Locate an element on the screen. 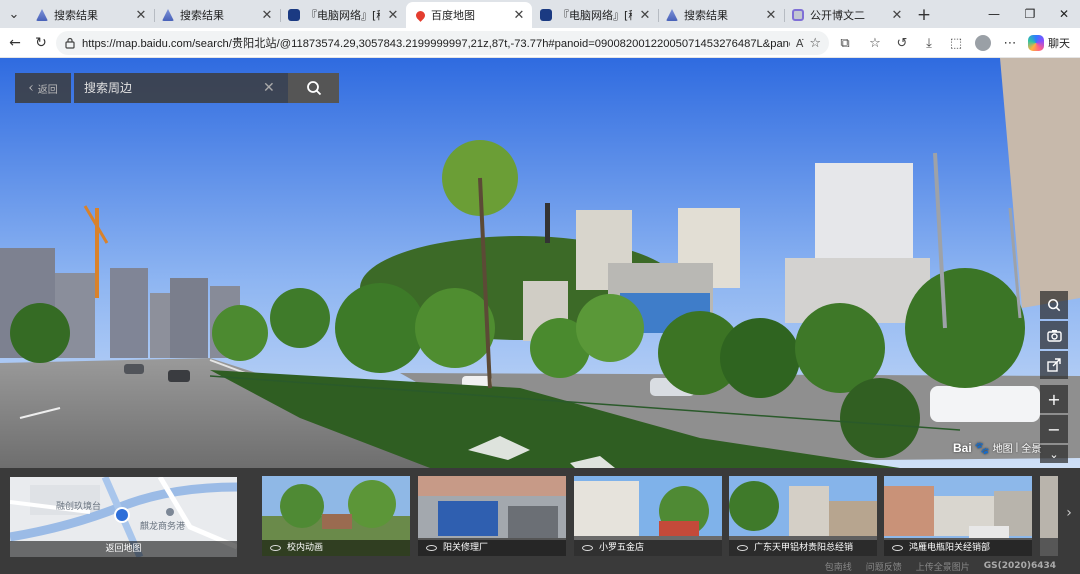 This screenshot has width=1080, height=574. chevron-right-icon: › is located at coordinates (1069, 513).